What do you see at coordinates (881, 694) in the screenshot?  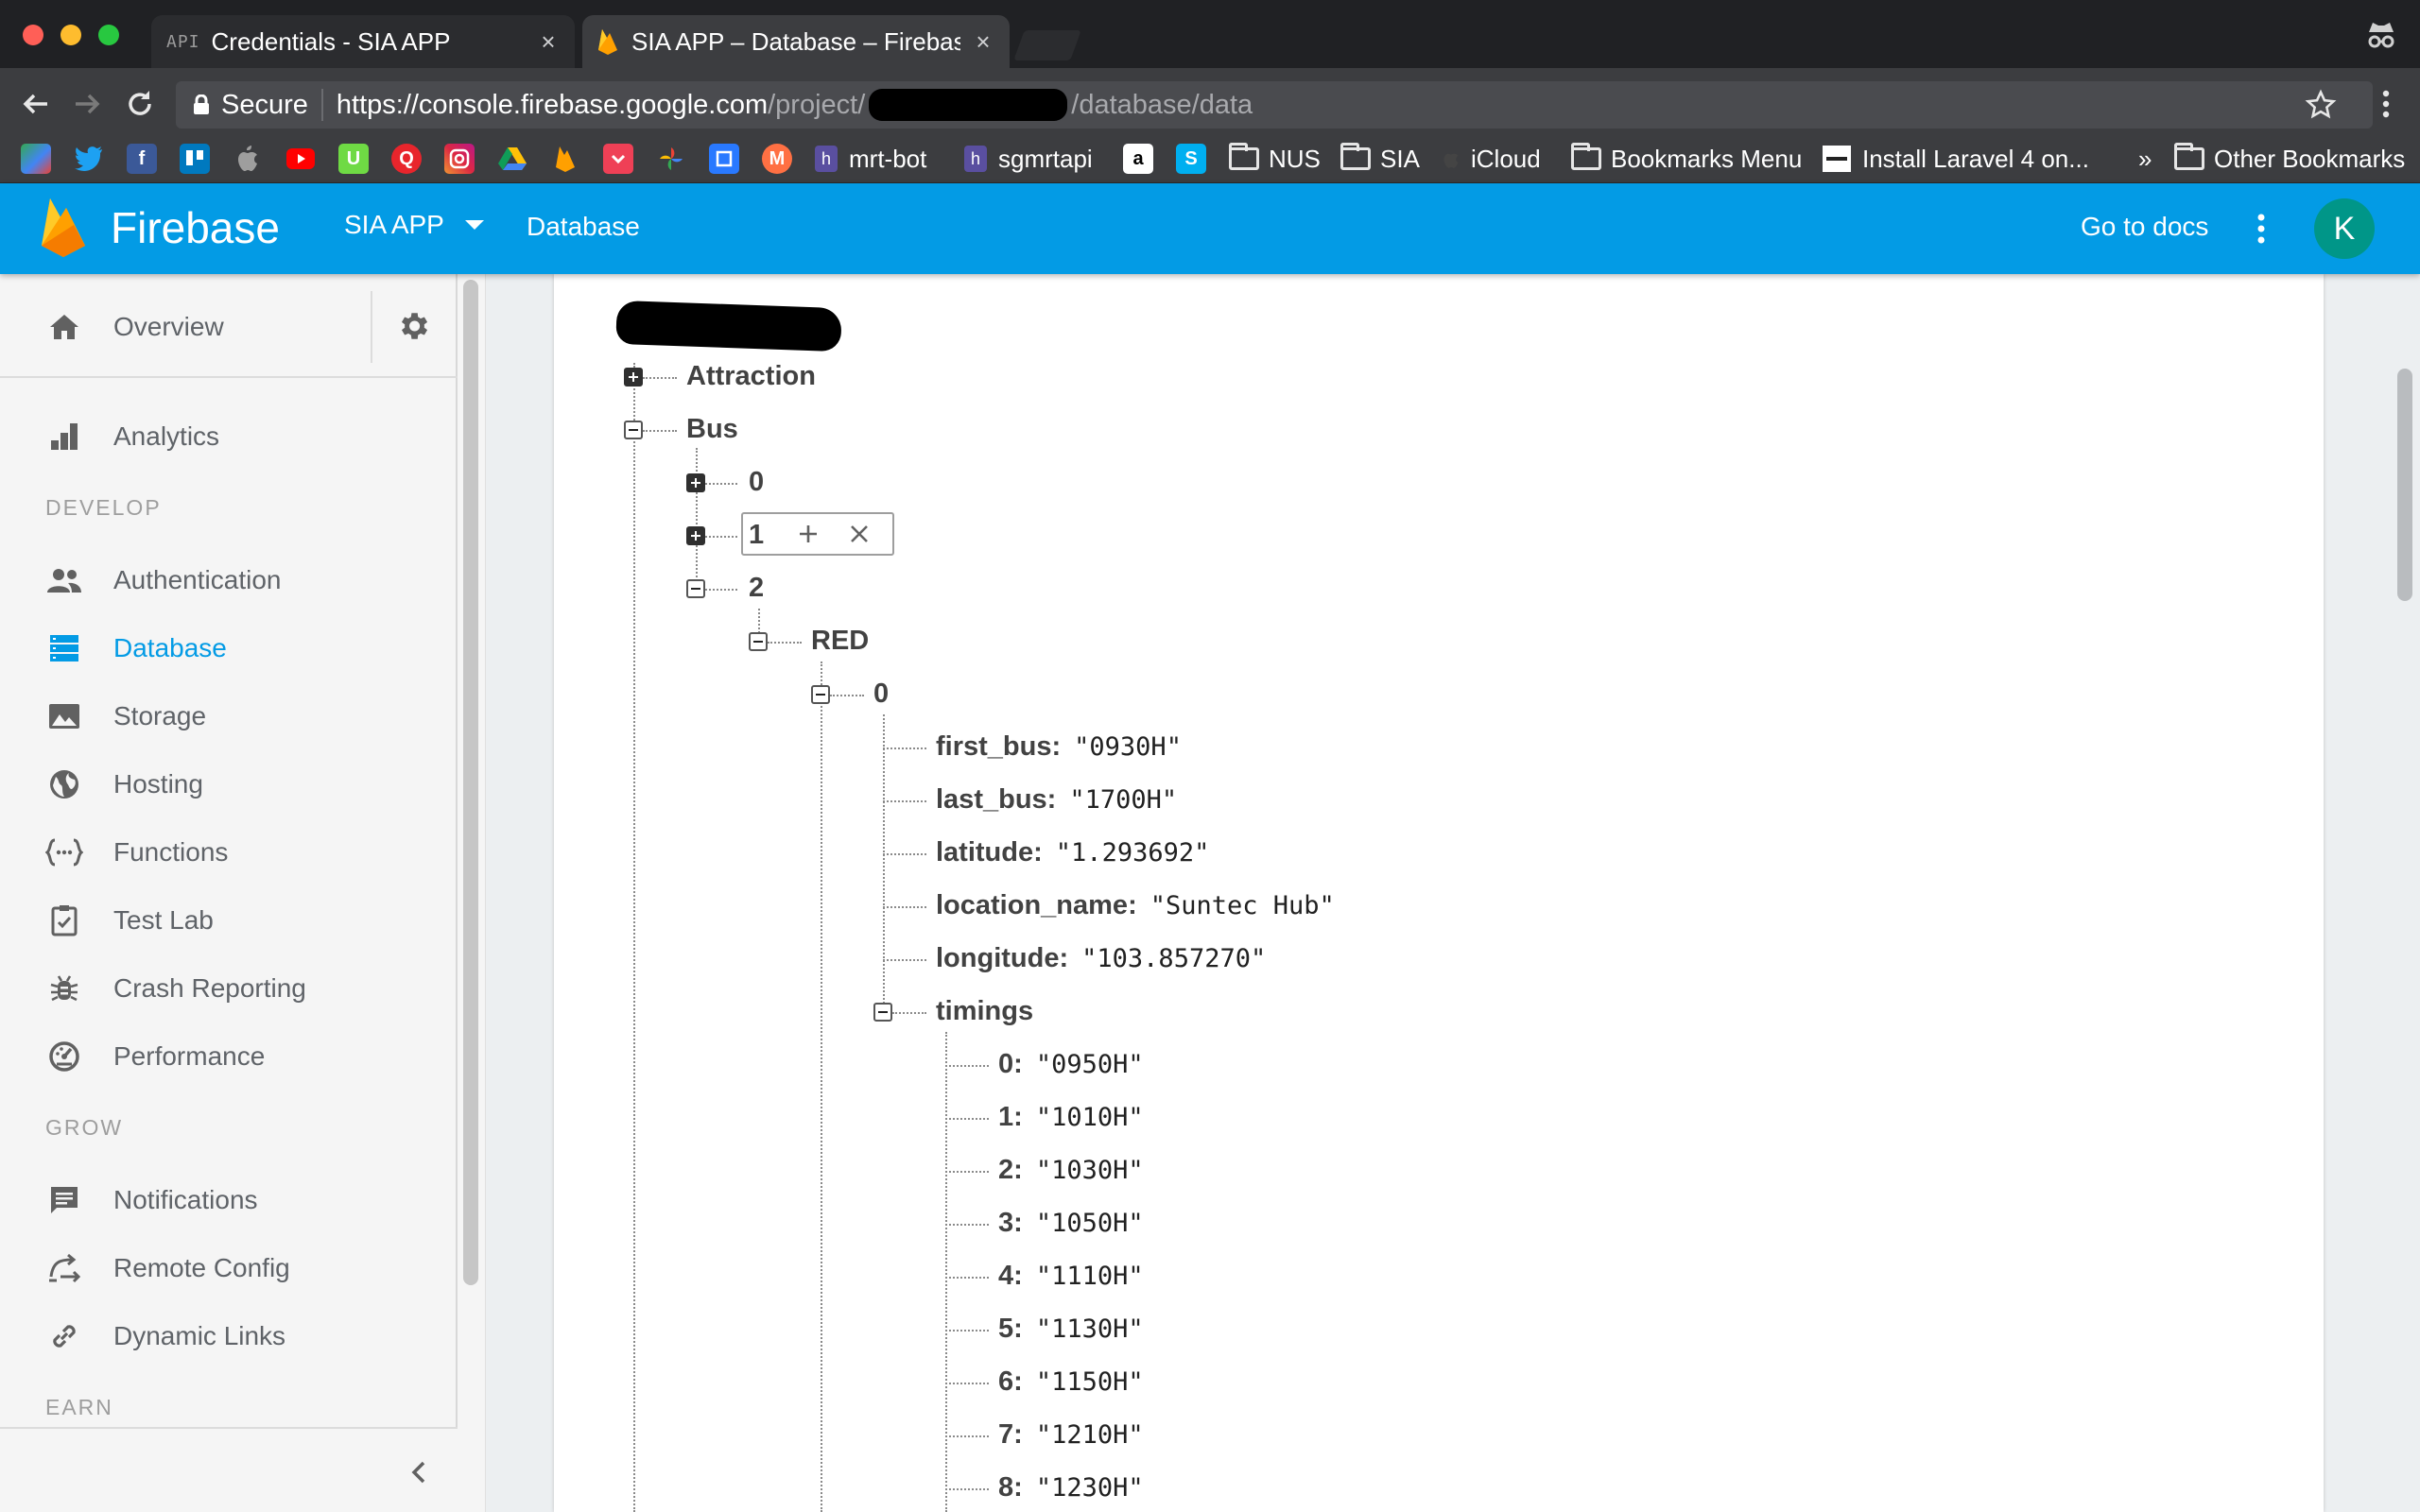 I see `tree-node-red-0: 0` at bounding box center [881, 694].